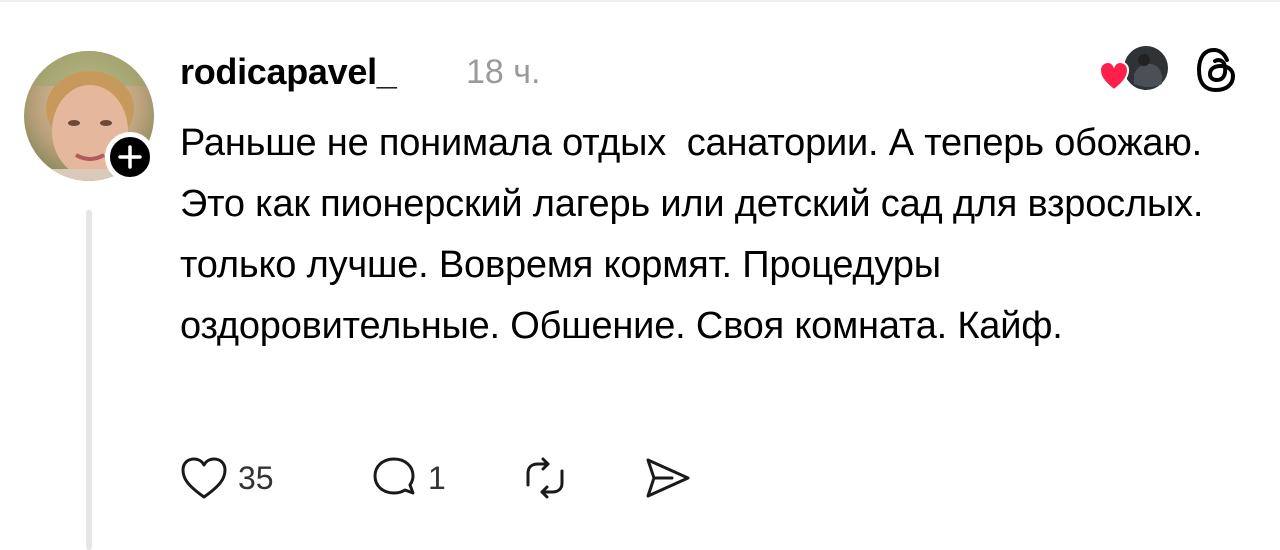  I want to click on like-count: 35, so click(256, 478).